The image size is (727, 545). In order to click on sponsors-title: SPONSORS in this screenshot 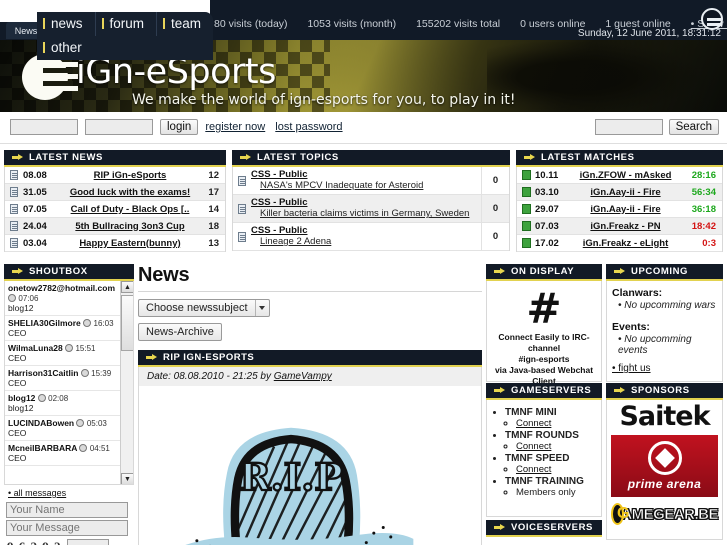, I will do `click(660, 390)`.